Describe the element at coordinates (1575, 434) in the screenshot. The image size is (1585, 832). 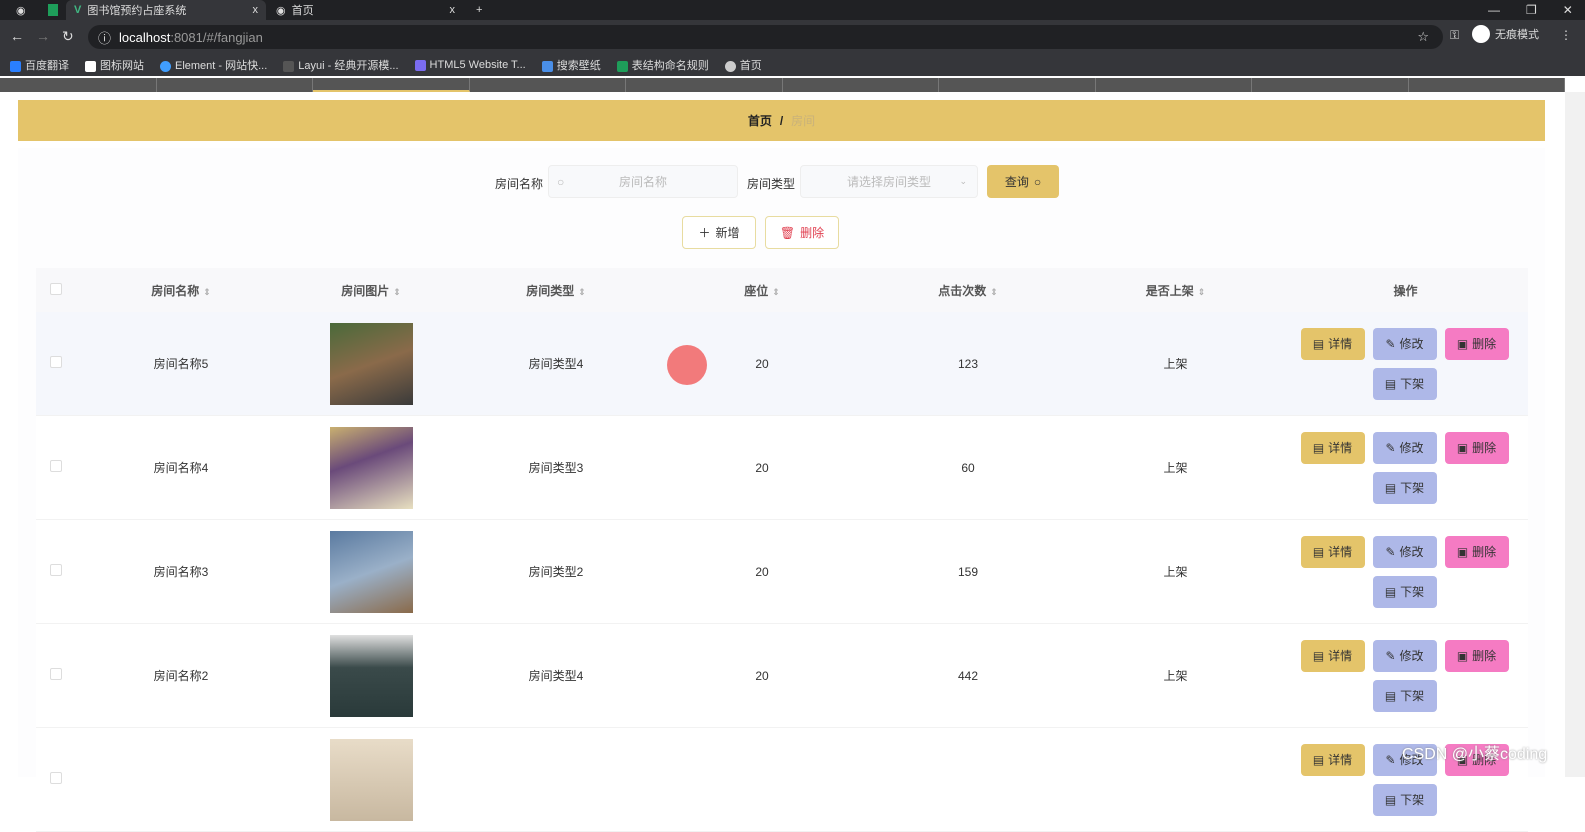
I see `scrollbar` at that location.